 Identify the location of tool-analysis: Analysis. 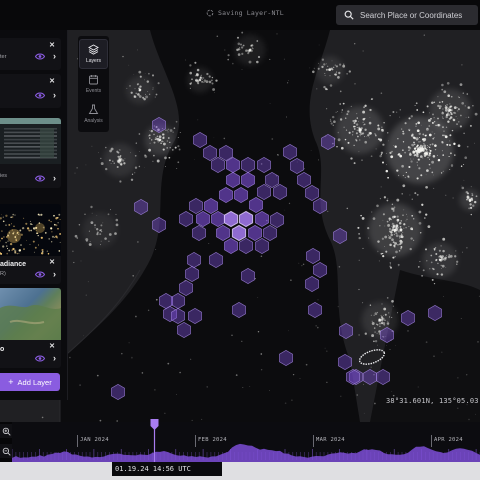
(93, 114).